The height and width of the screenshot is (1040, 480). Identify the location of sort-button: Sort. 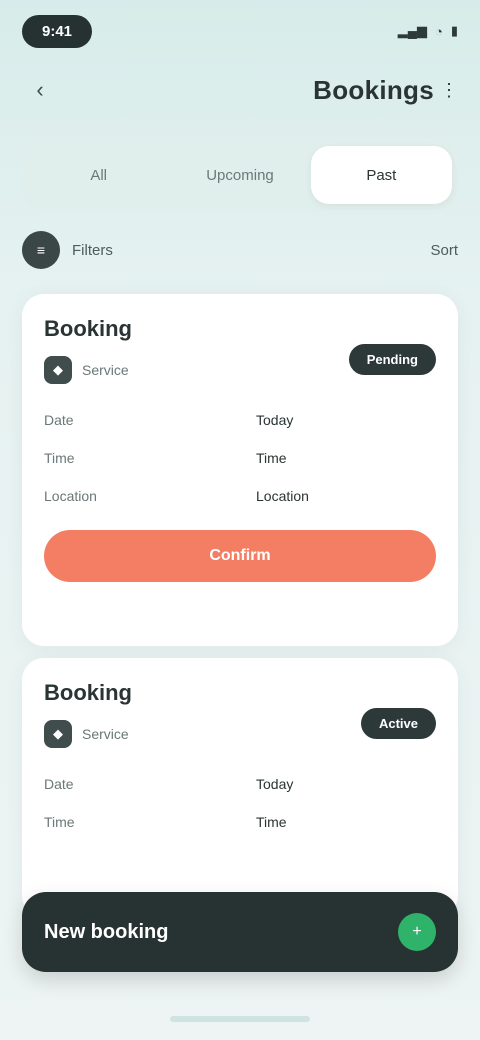
(444, 250).